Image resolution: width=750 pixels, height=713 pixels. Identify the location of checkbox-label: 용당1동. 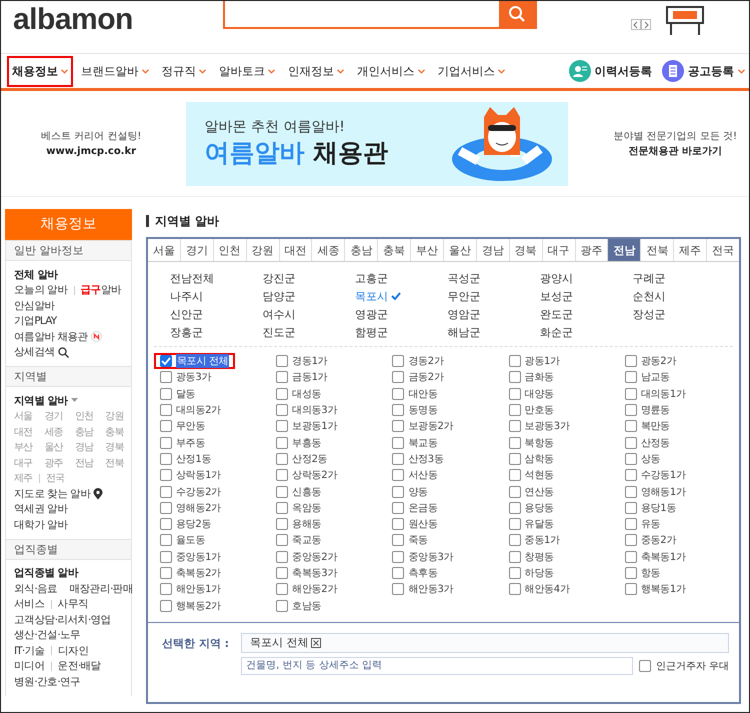
(658, 507).